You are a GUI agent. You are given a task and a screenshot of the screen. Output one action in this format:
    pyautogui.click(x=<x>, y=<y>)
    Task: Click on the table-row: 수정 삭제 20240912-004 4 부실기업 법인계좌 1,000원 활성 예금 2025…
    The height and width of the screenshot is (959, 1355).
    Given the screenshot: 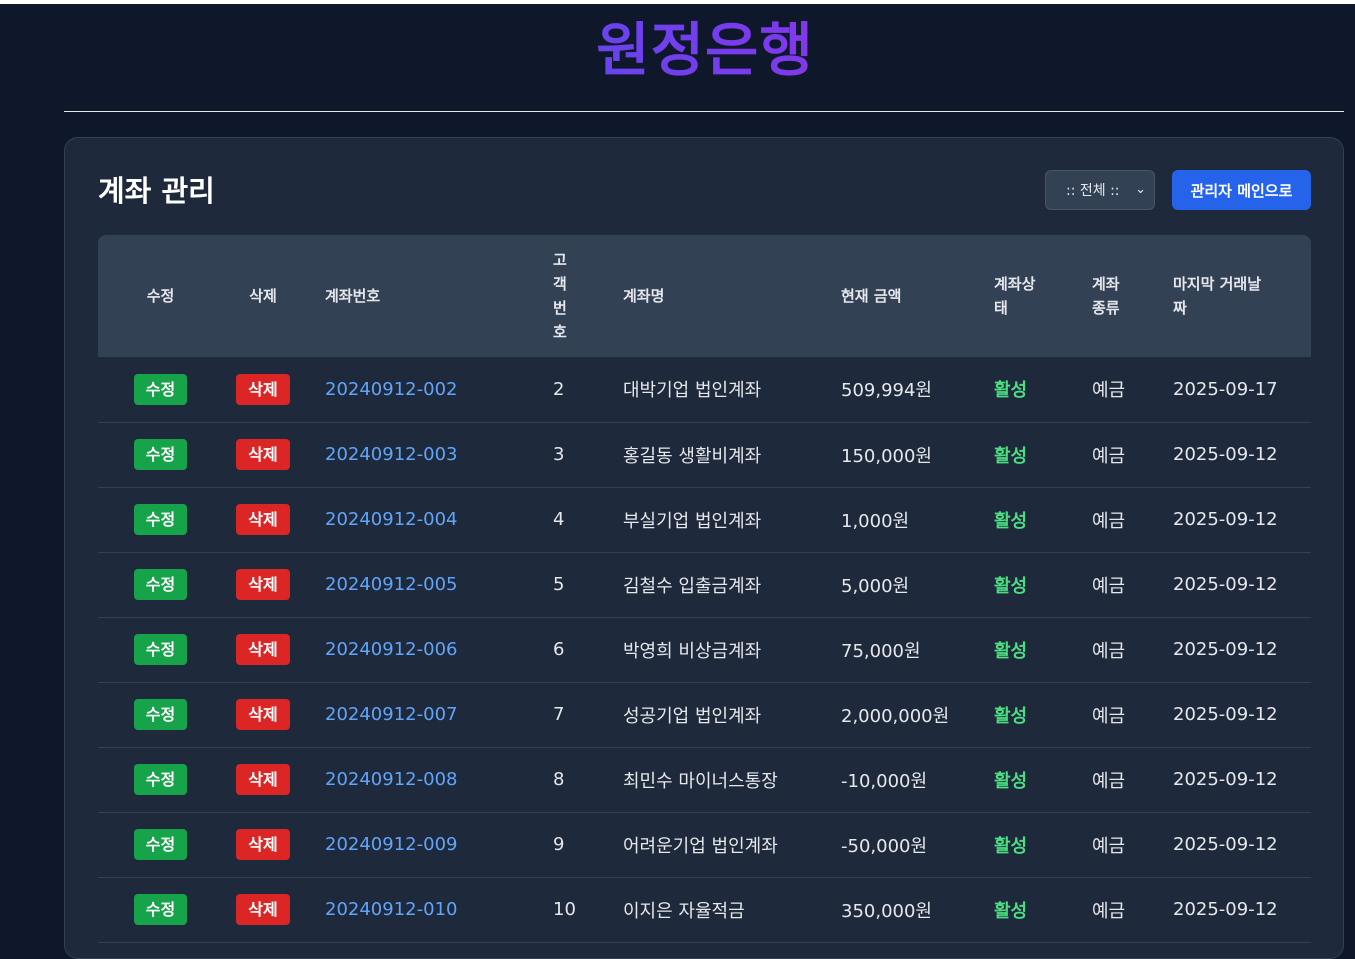 What is the action you would take?
    pyautogui.click(x=704, y=519)
    